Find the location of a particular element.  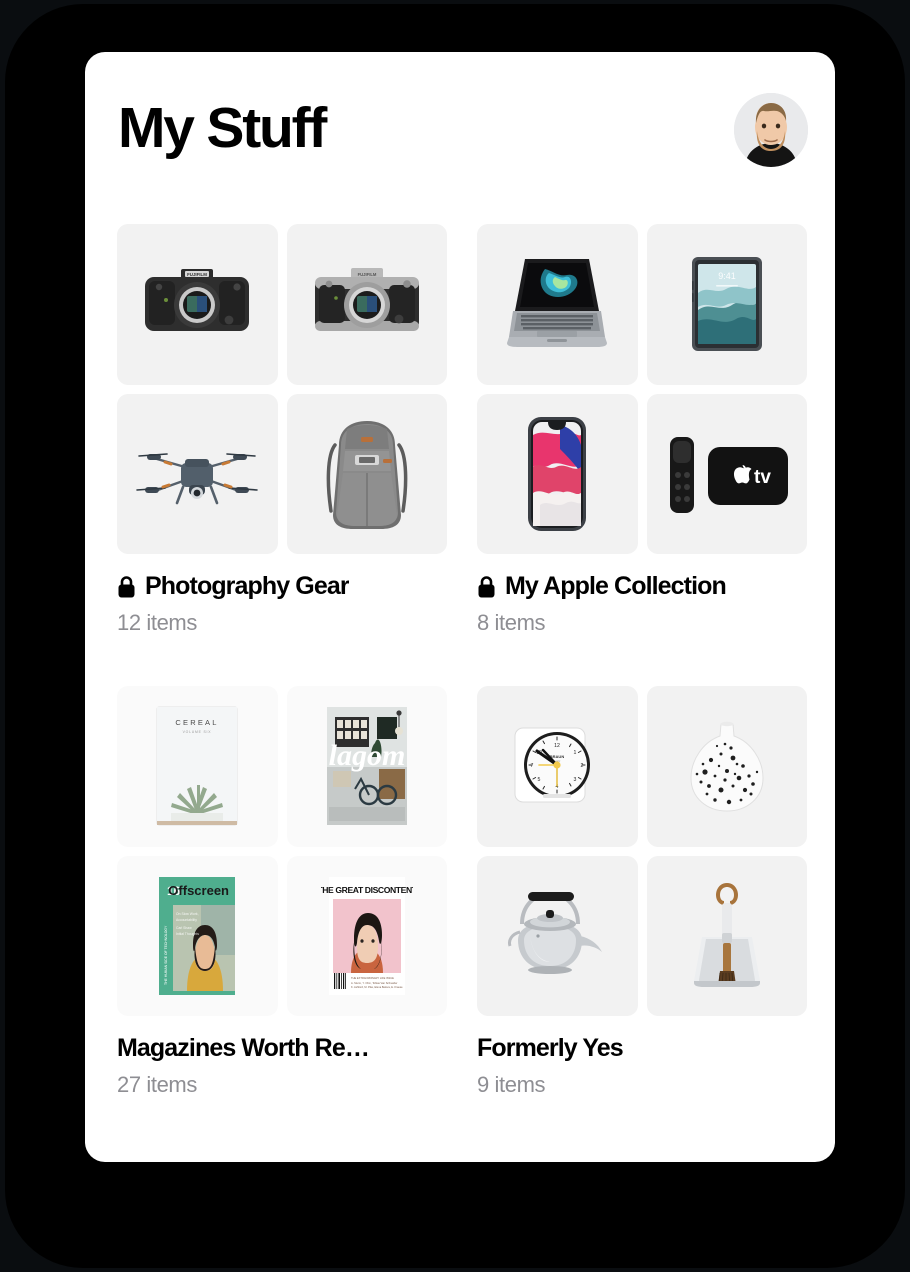

thumbnail-grid: FUJIFILM FUJIFILM is located at coordinates (282, 389).